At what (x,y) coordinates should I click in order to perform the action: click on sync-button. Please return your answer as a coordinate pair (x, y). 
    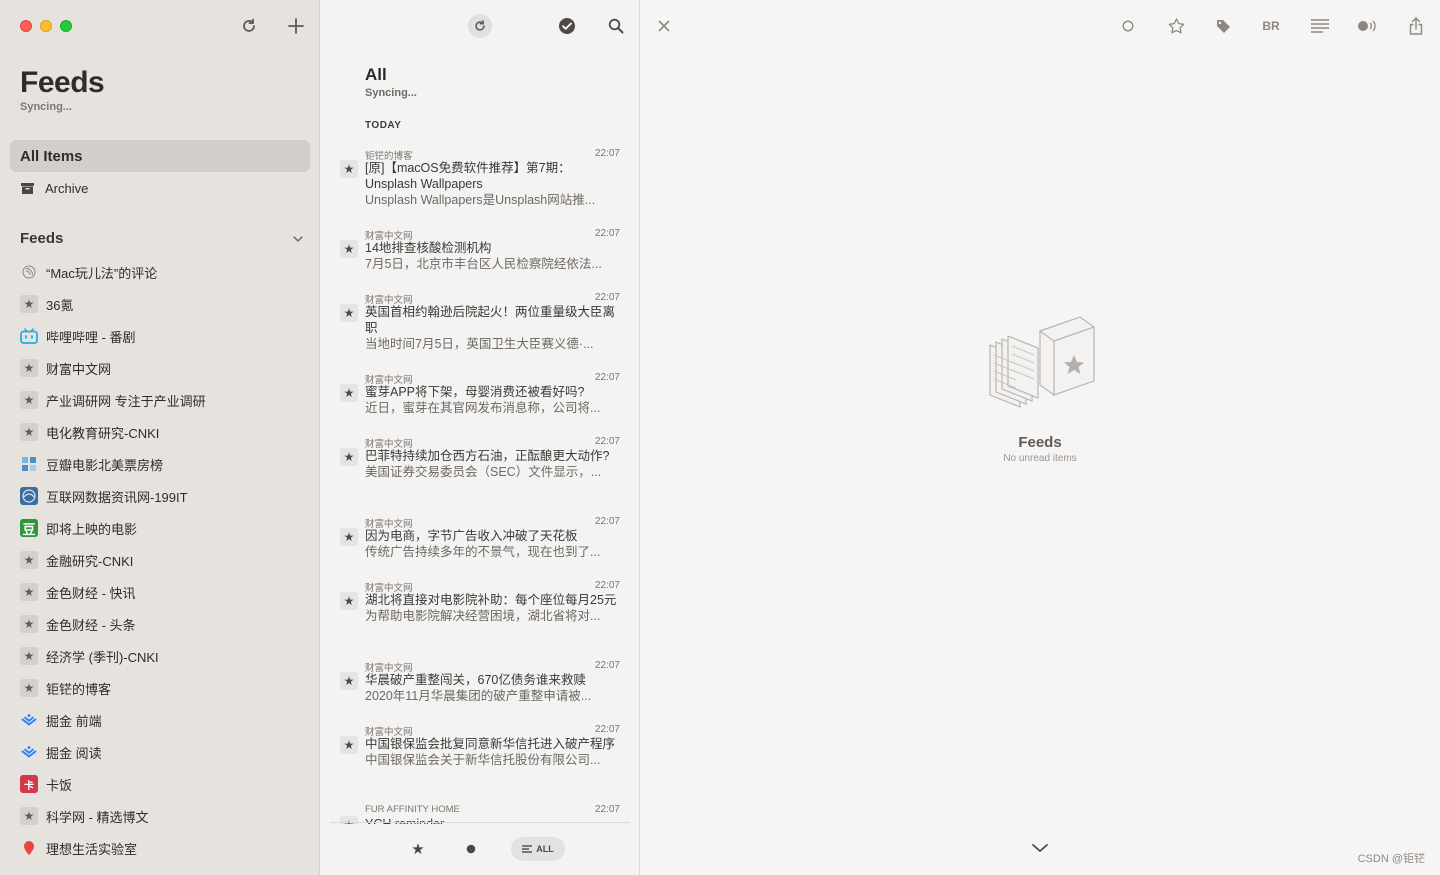
    Looking at the image, I should click on (480, 26).